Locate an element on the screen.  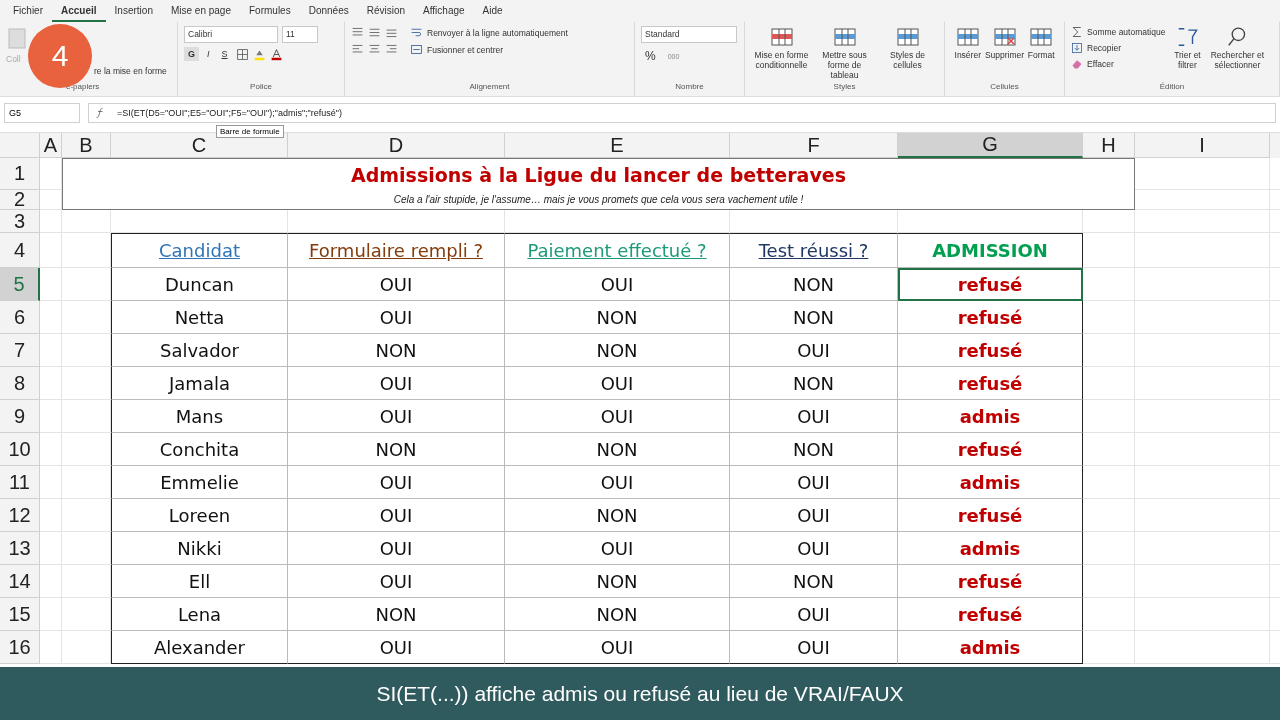
cell-styles-icon is located at coordinates (907, 37).